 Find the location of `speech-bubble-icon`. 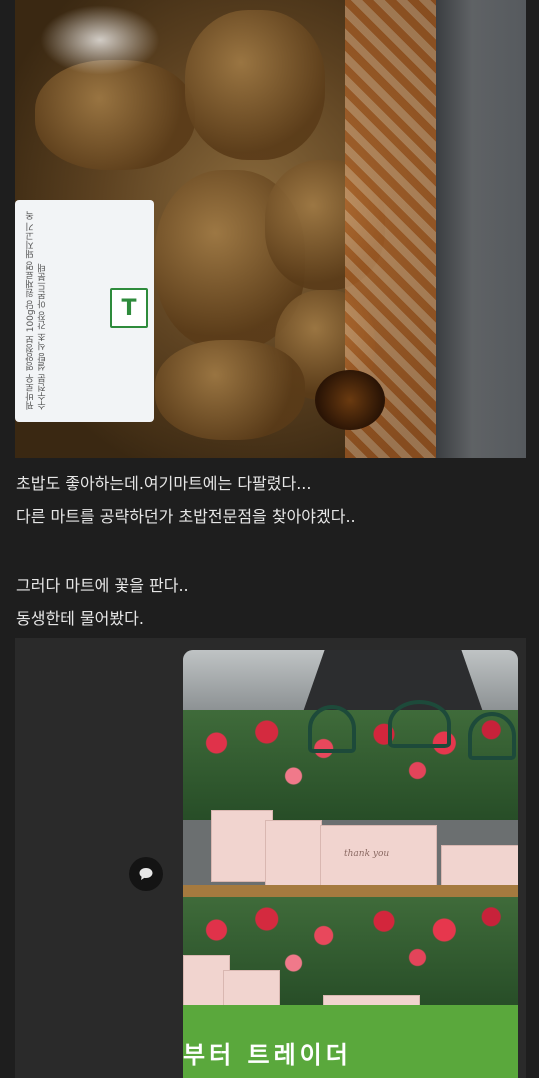

speech-bubble-icon is located at coordinates (146, 874).